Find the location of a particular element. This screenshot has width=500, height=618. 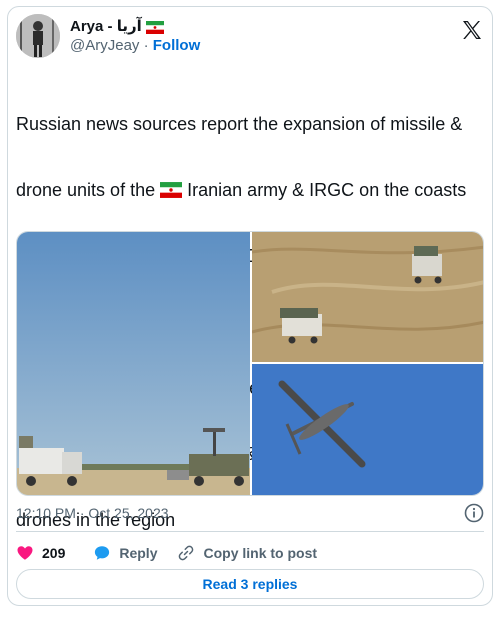

copy-link-label: Copy link to post is located at coordinates (260, 553).